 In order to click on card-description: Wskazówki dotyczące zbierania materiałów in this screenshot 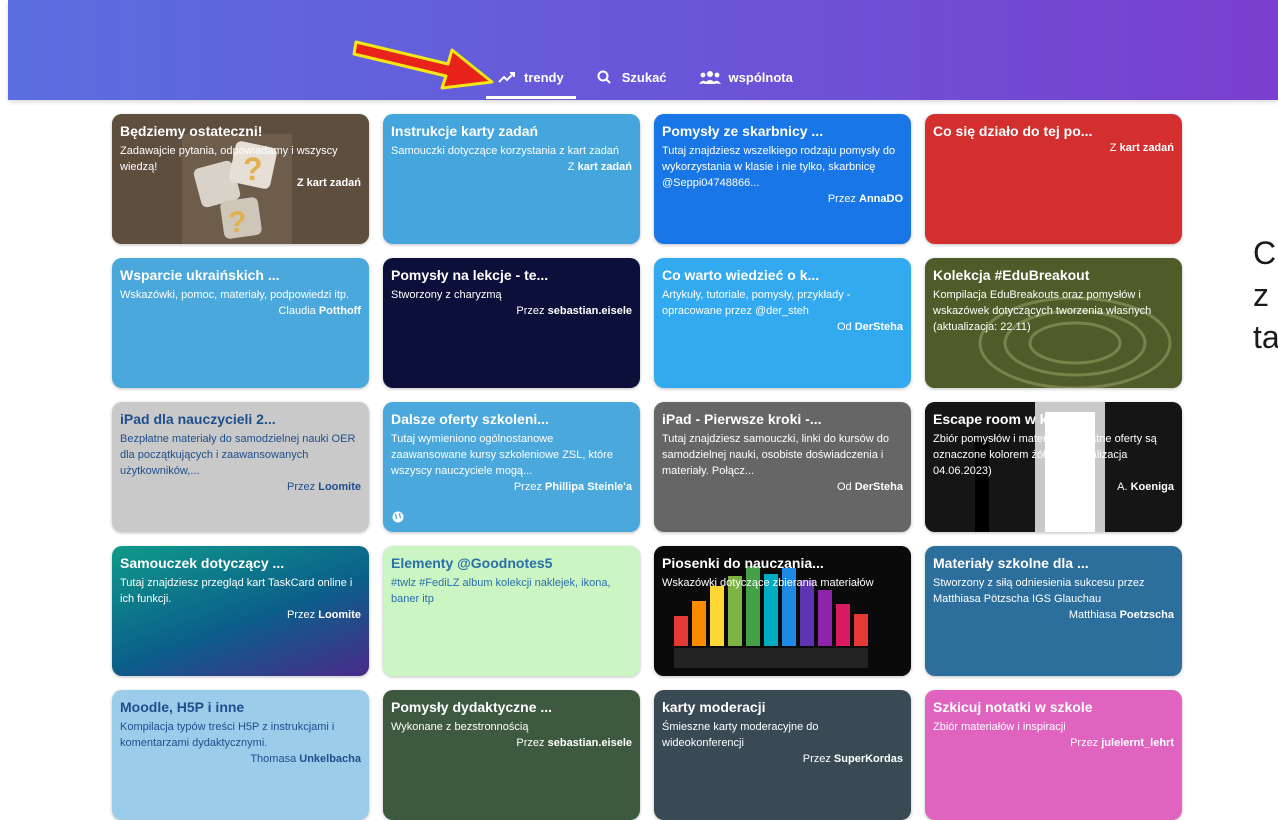, I will do `click(768, 583)`.